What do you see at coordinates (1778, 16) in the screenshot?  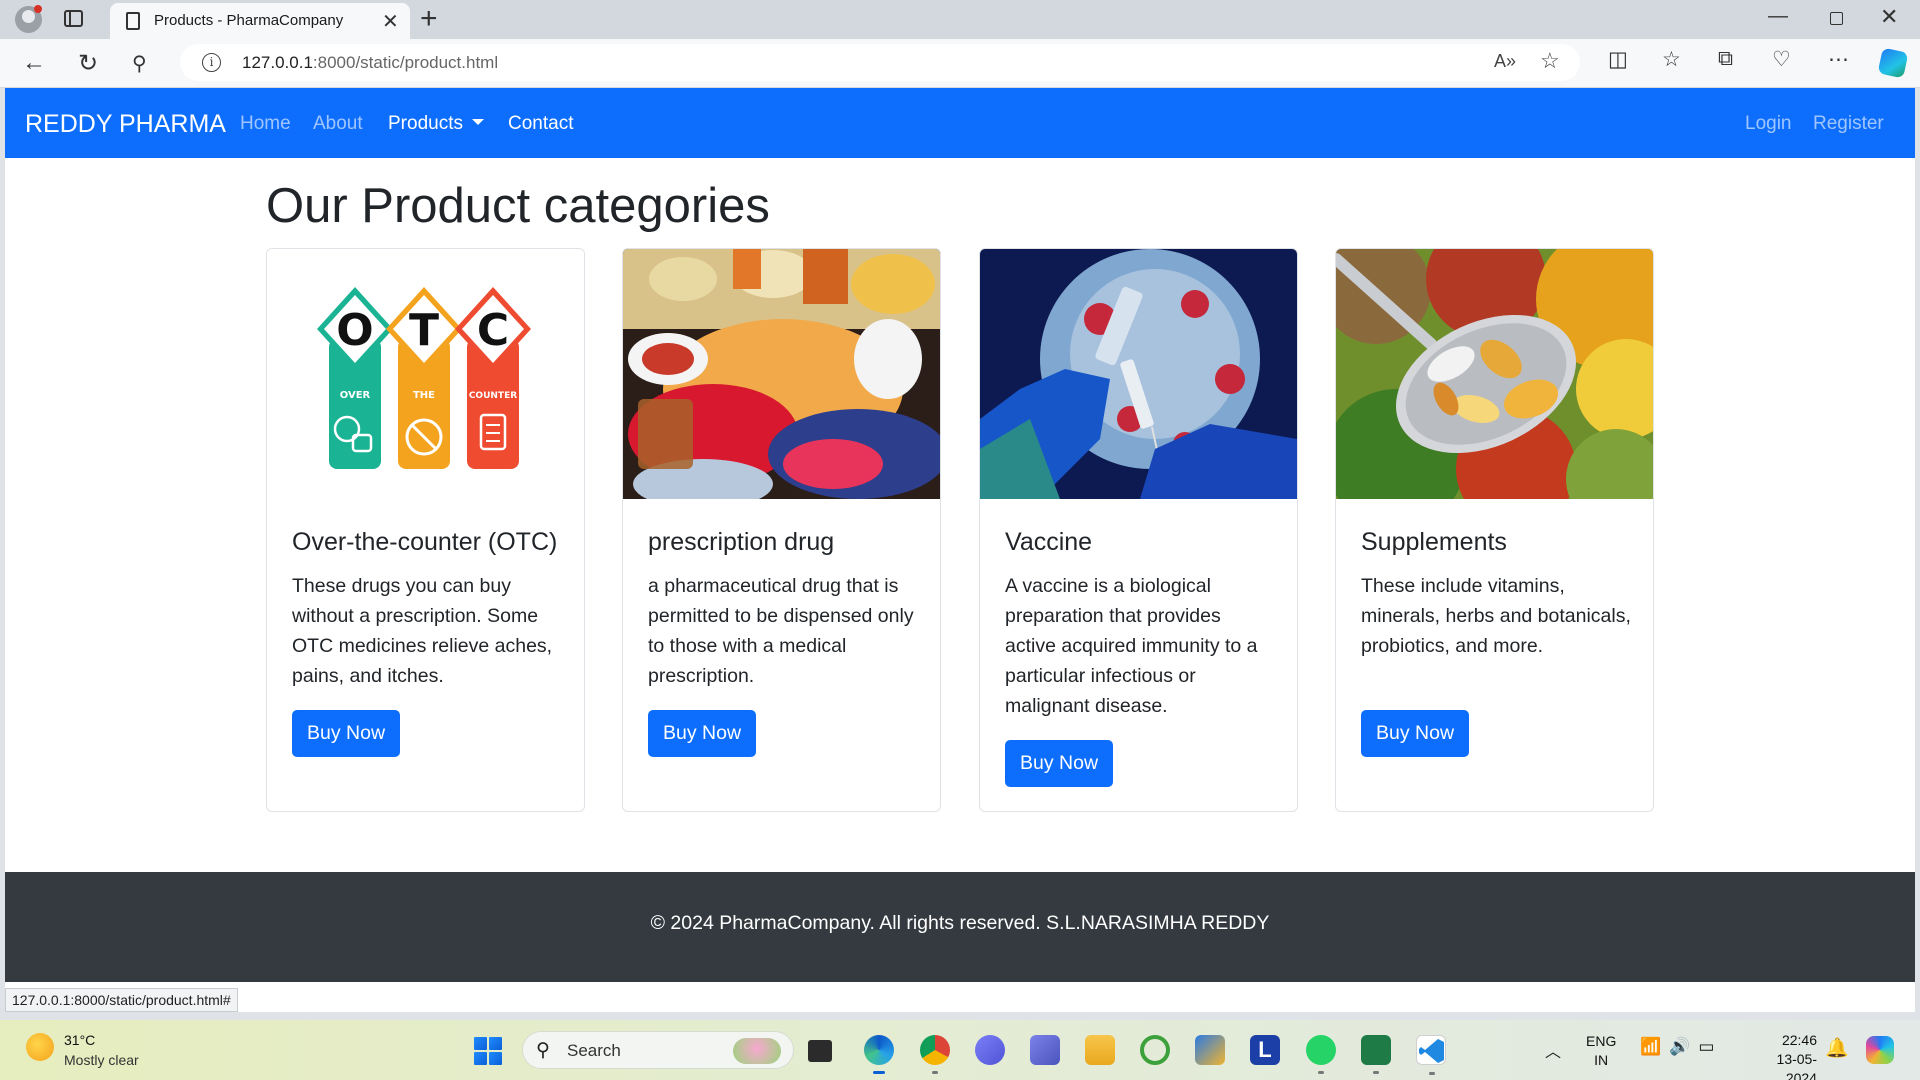 I see `minimize-icon: —` at bounding box center [1778, 16].